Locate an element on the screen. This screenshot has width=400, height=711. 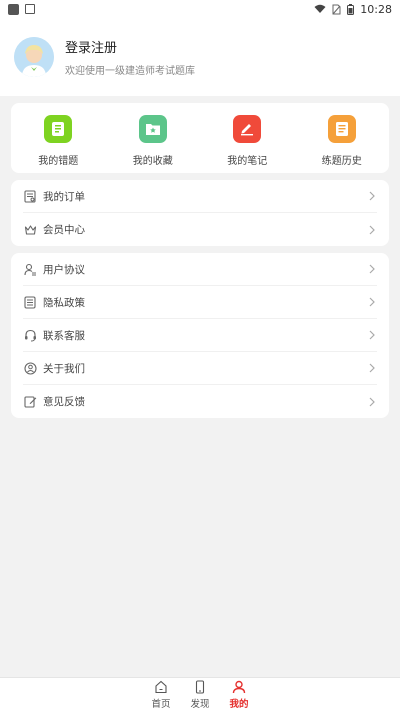
order-icon is located at coordinates (30, 196).